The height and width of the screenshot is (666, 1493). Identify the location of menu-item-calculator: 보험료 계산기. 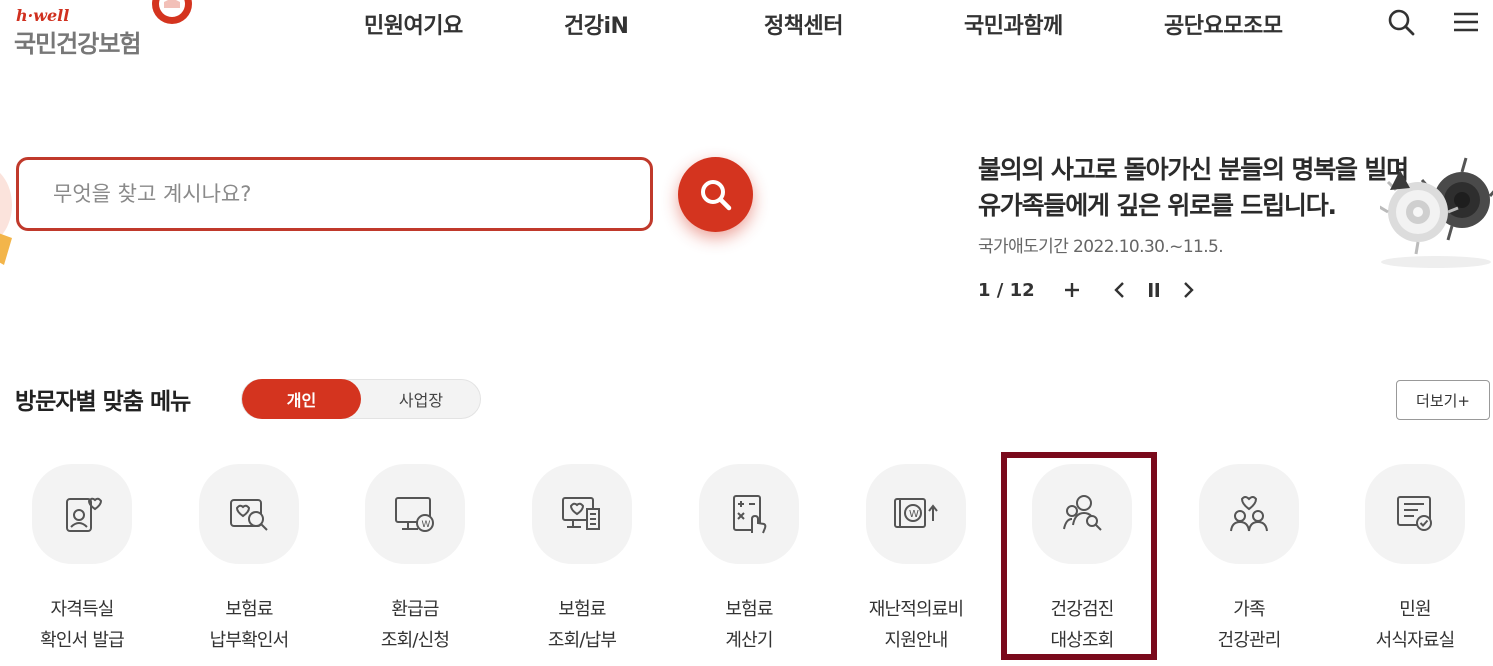
(749, 564).